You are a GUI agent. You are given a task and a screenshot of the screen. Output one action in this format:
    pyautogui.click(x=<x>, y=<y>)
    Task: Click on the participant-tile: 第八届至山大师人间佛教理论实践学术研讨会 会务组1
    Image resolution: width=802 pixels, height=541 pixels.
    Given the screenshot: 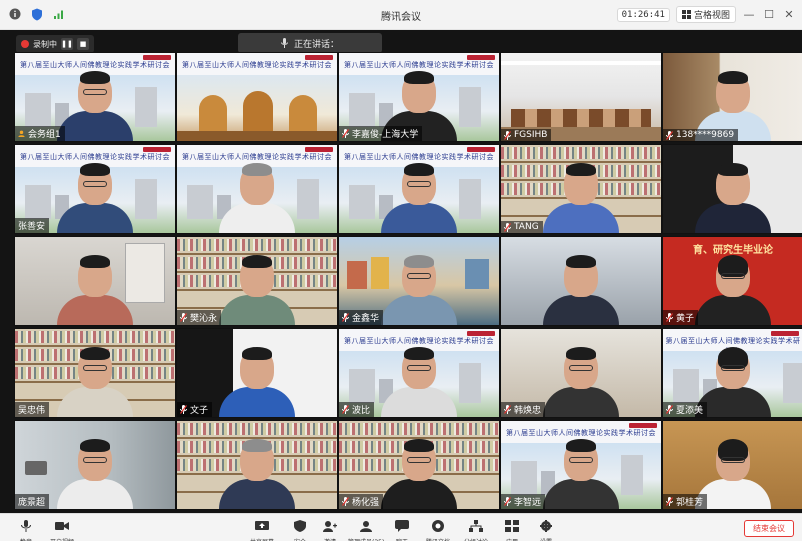 What is the action you would take?
    pyautogui.click(x=95, y=97)
    